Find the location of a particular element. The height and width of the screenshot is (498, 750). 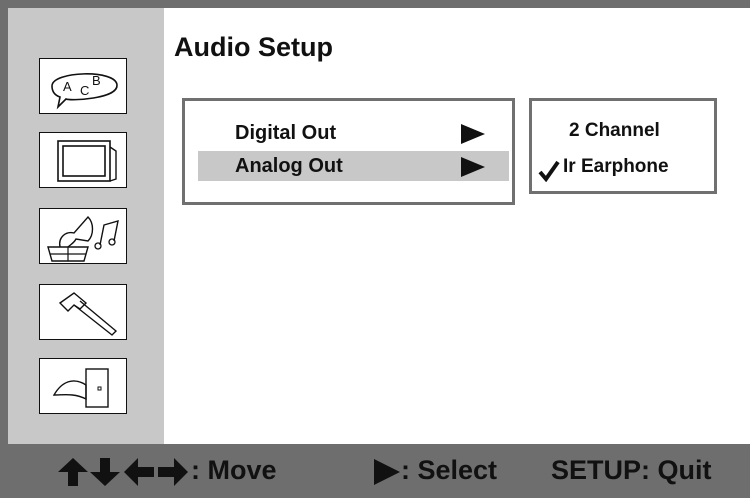

footer-help-bar: : Move : Select SETUP: Quit is located at coordinates (375, 471).